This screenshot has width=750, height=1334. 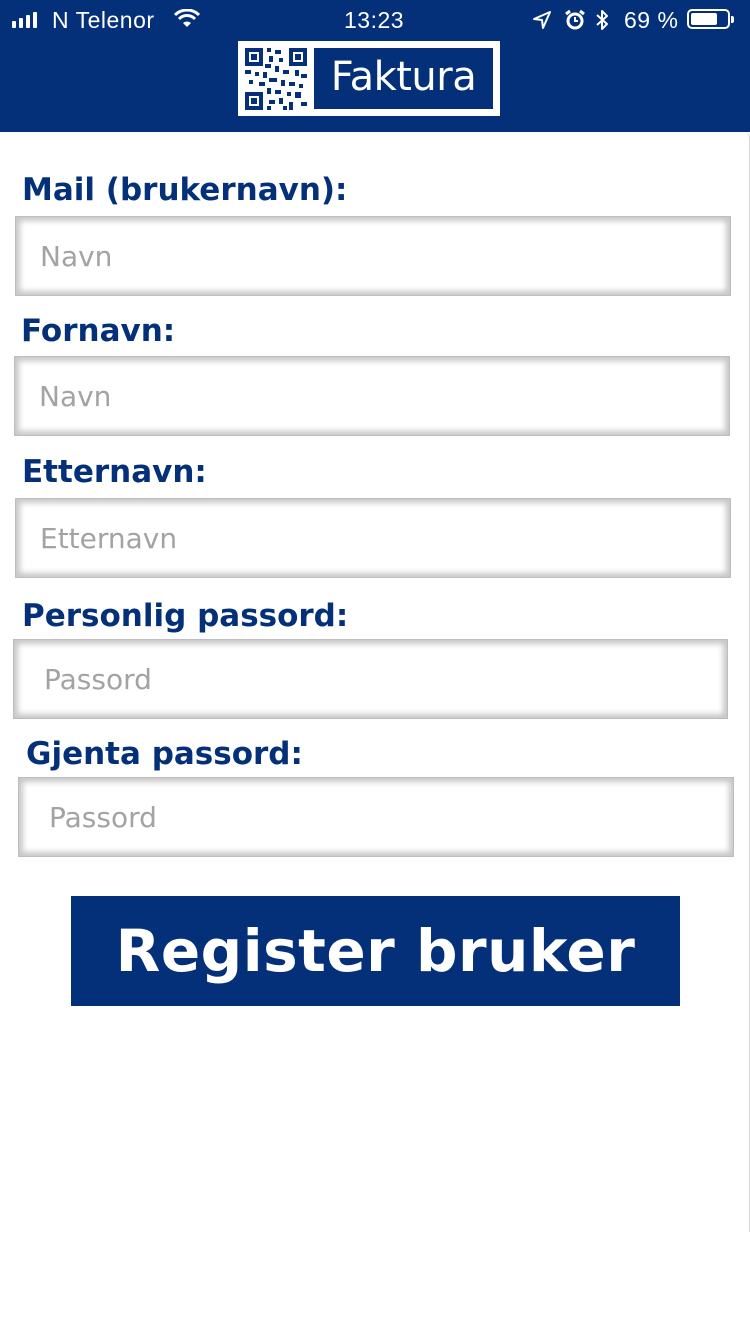 I want to click on first-name-label: Fornavn:, so click(x=98, y=331).